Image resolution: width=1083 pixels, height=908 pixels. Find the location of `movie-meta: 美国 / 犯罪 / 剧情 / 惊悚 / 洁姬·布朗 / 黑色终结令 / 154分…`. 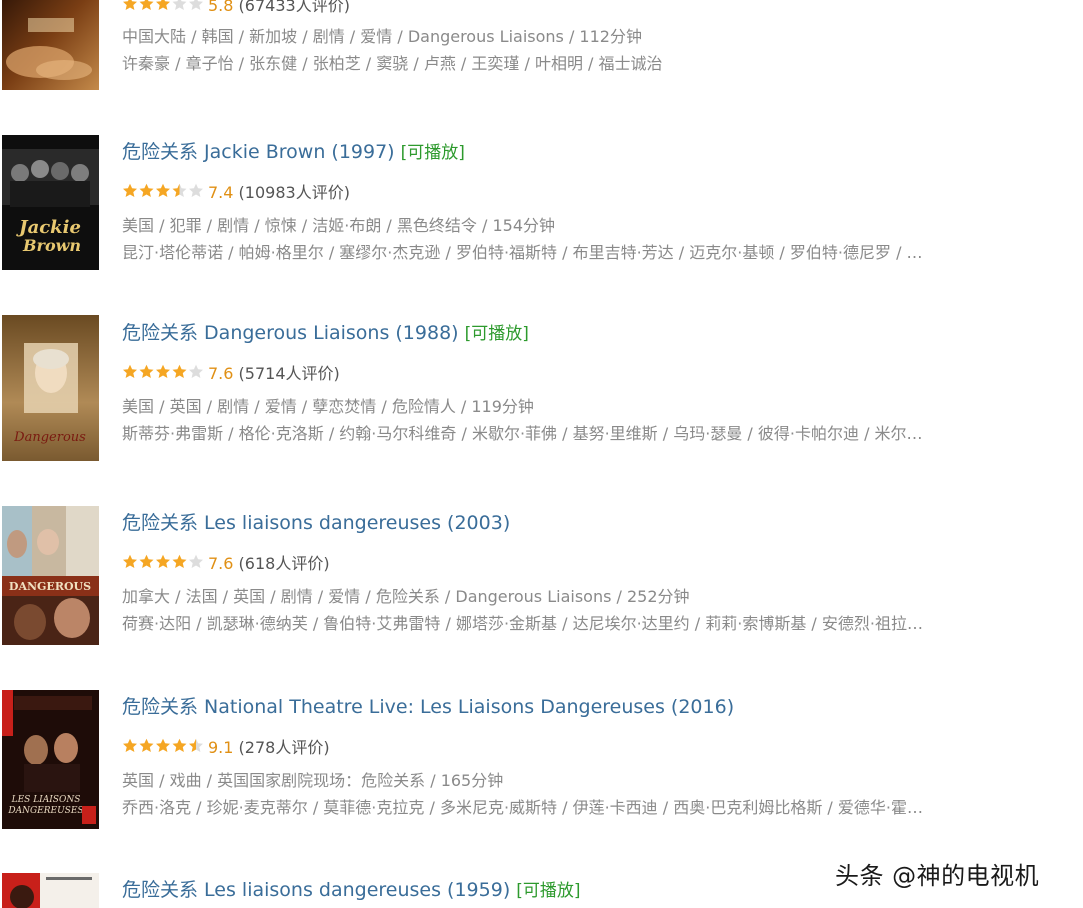

movie-meta: 美国 / 犯罪 / 剧情 / 惊悚 / 洁姬·布朗 / 黑色终结令 / 154分… is located at coordinates (339, 225).